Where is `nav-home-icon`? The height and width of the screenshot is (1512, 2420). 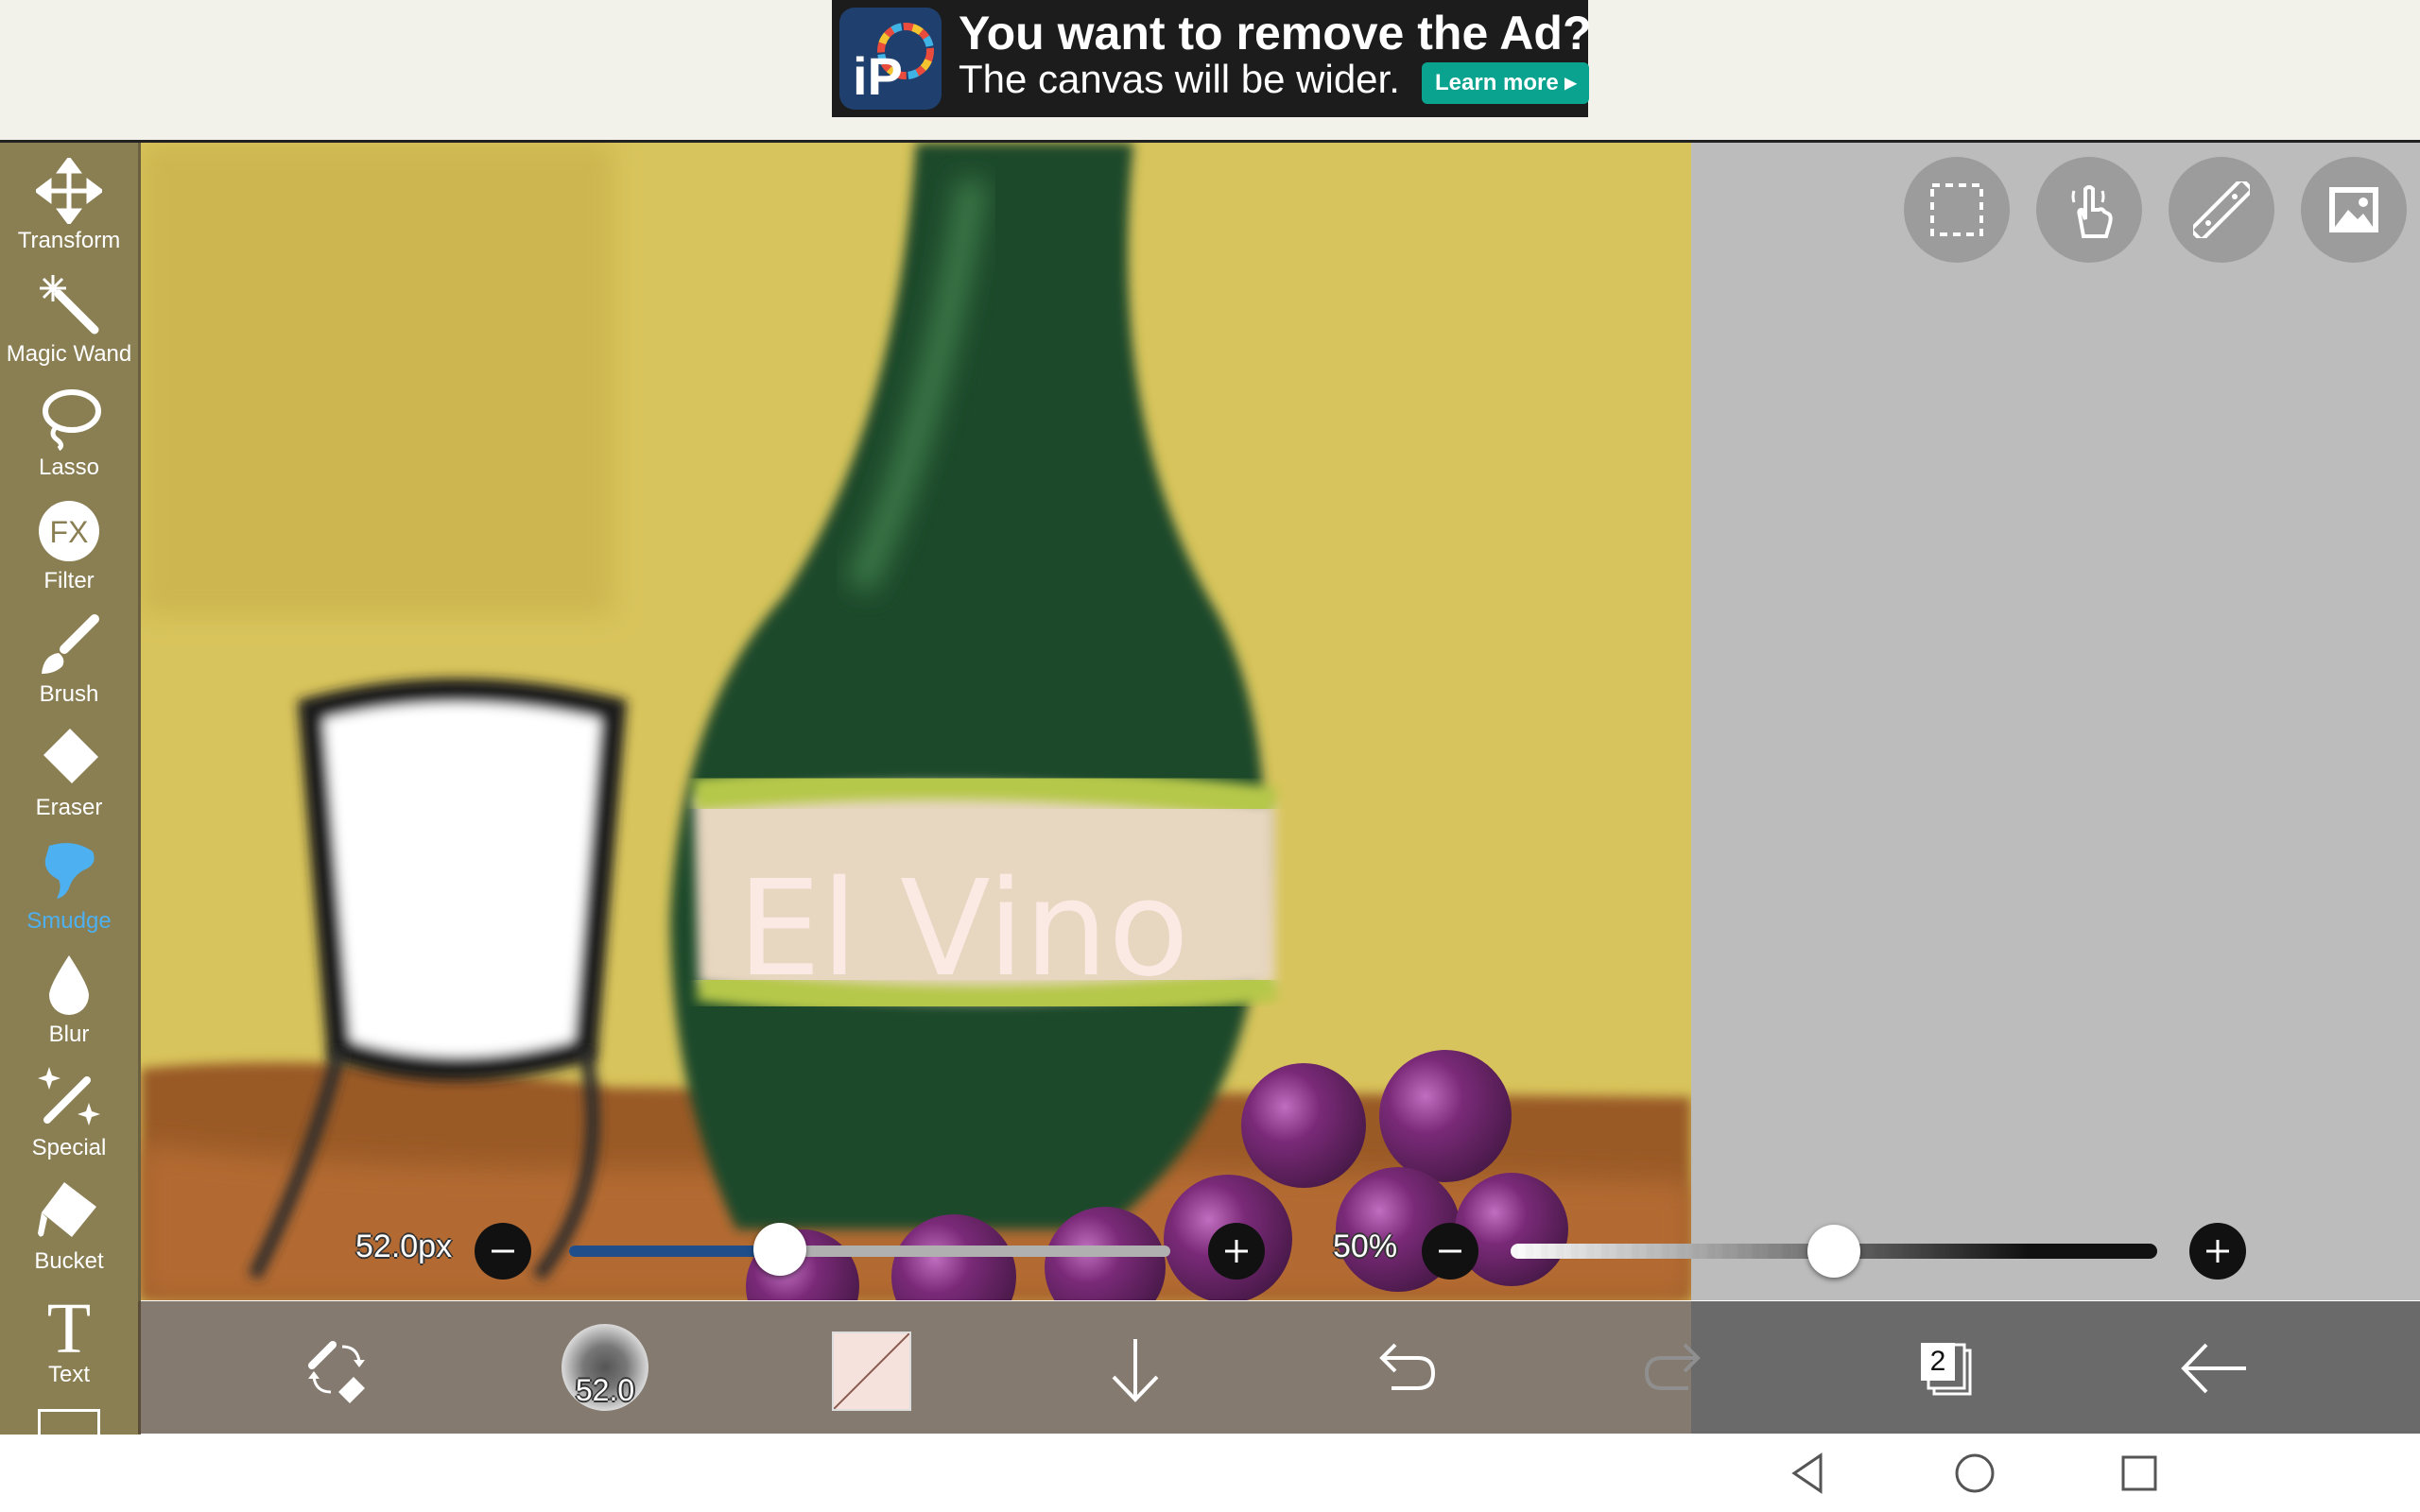
nav-home-icon is located at coordinates (1975, 1473).